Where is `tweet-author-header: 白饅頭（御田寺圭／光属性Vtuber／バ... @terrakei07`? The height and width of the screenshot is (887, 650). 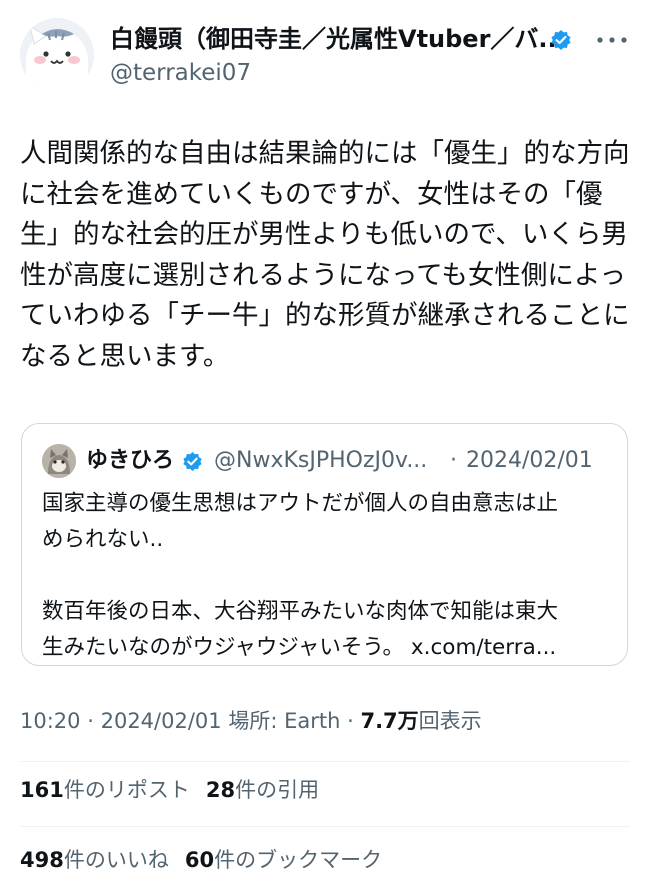
tweet-author-header: 白饅頭（御田寺圭／光属性Vtuber／バ... @terrakei07 is located at coordinates (325, 55).